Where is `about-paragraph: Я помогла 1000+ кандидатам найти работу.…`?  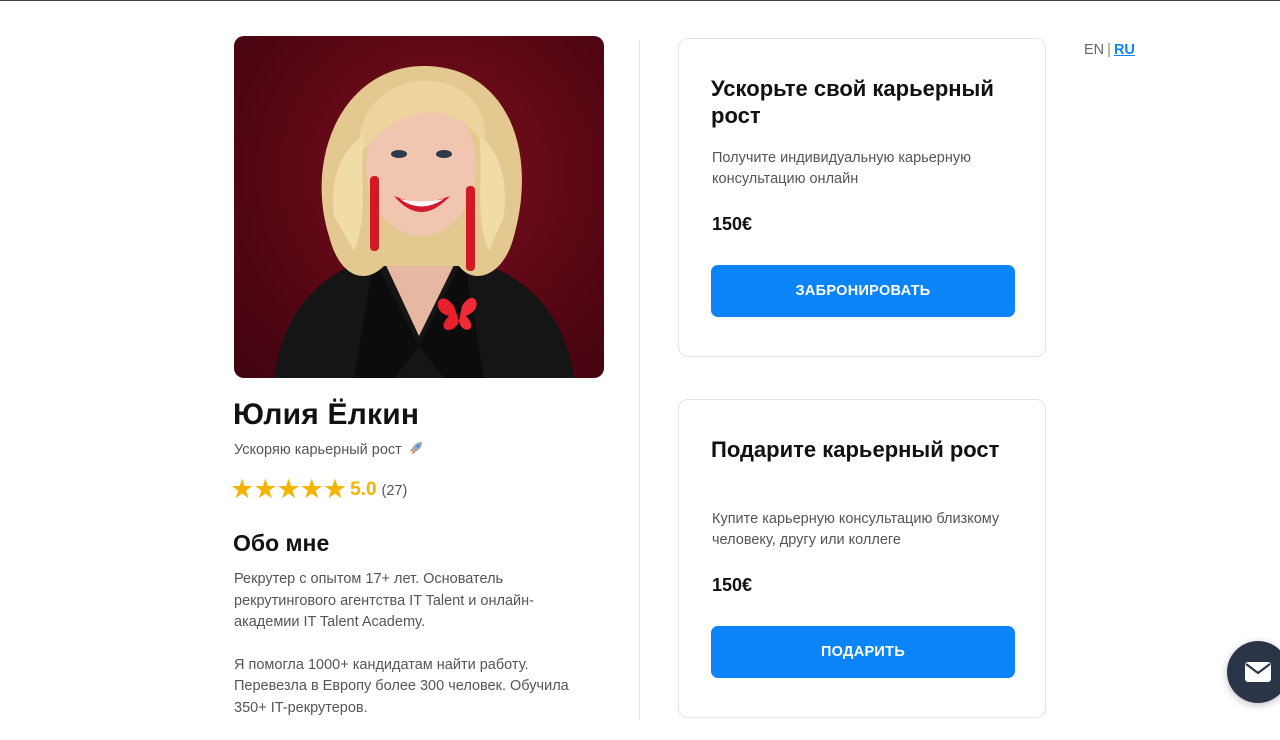 about-paragraph: Я помогла 1000+ кандидатам найти работу.… is located at coordinates (401, 686).